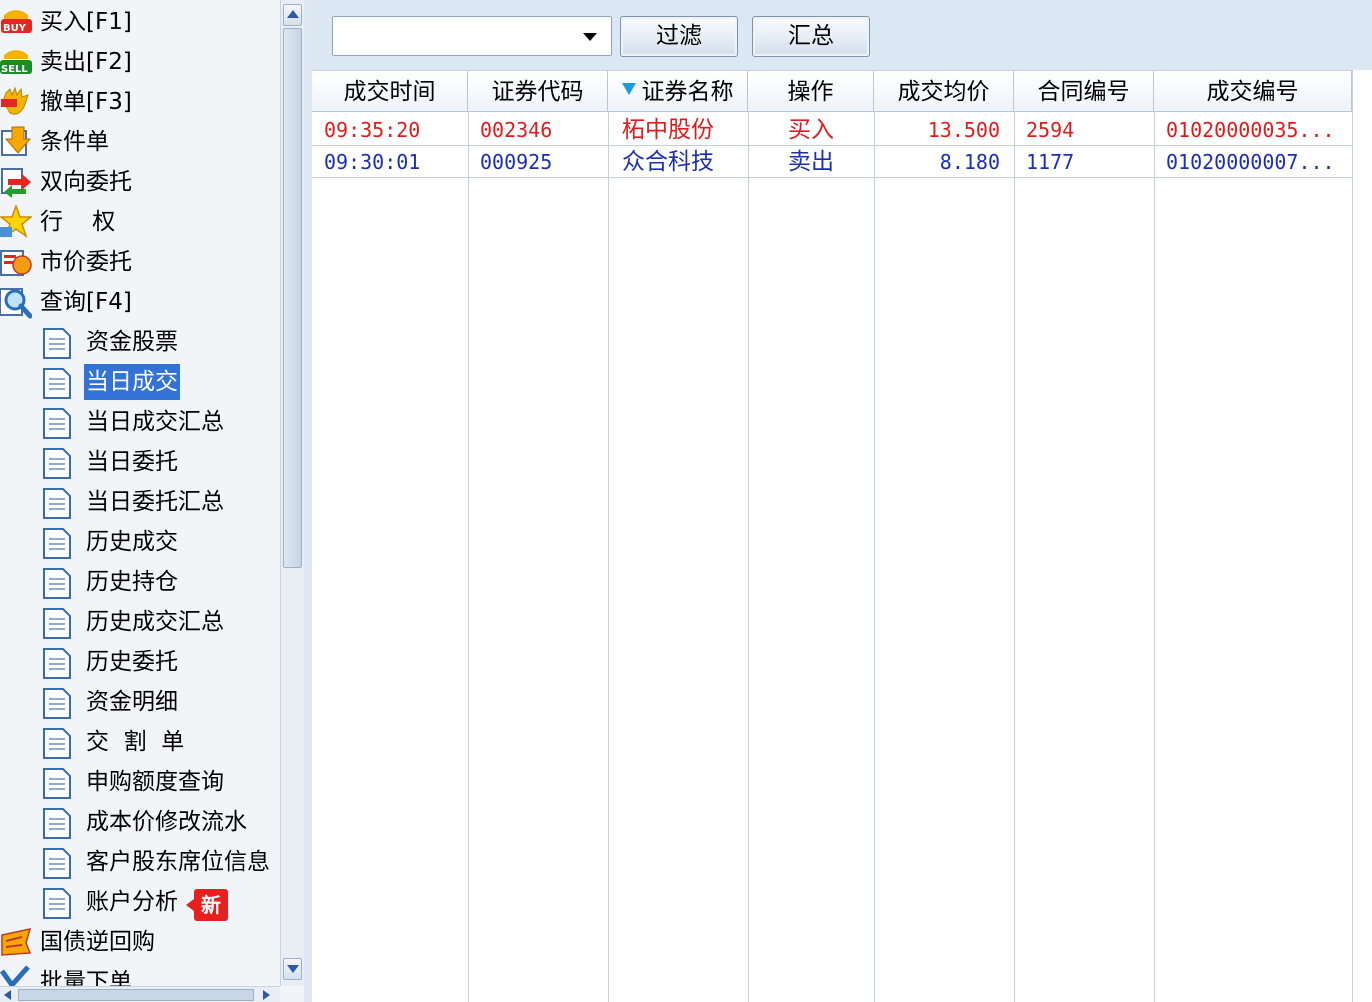  I want to click on sub-item-label: 账户分析, so click(132, 902).